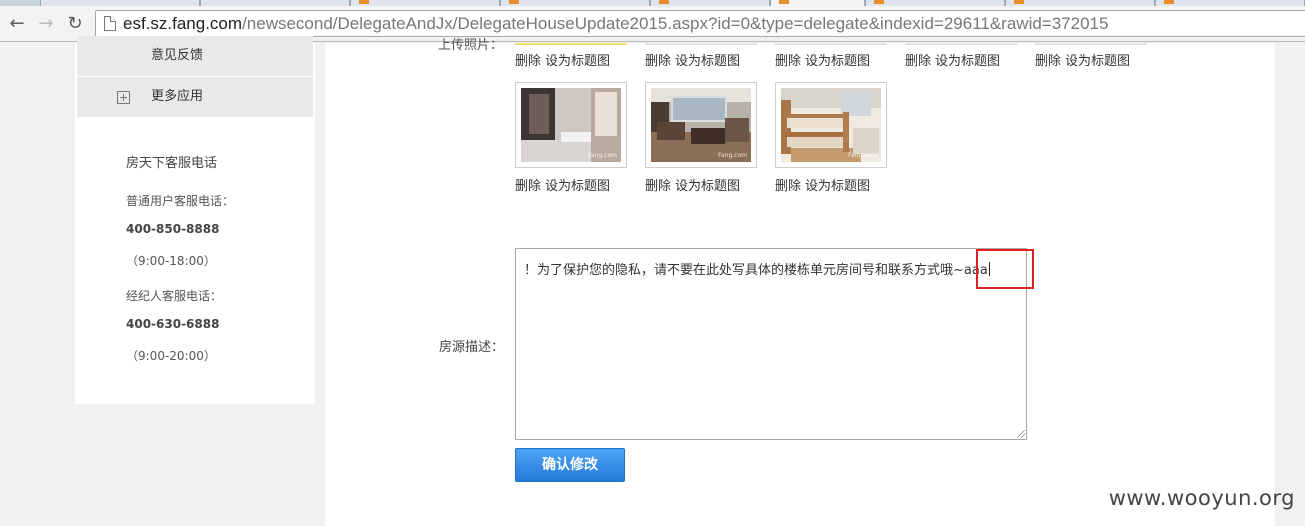 The height and width of the screenshot is (526, 1305). I want to click on description-textarea: ！为了保护您的隐私，请不要在此处写具体的楼栋单元房间号和联系方式哦~aaa, so click(771, 344).